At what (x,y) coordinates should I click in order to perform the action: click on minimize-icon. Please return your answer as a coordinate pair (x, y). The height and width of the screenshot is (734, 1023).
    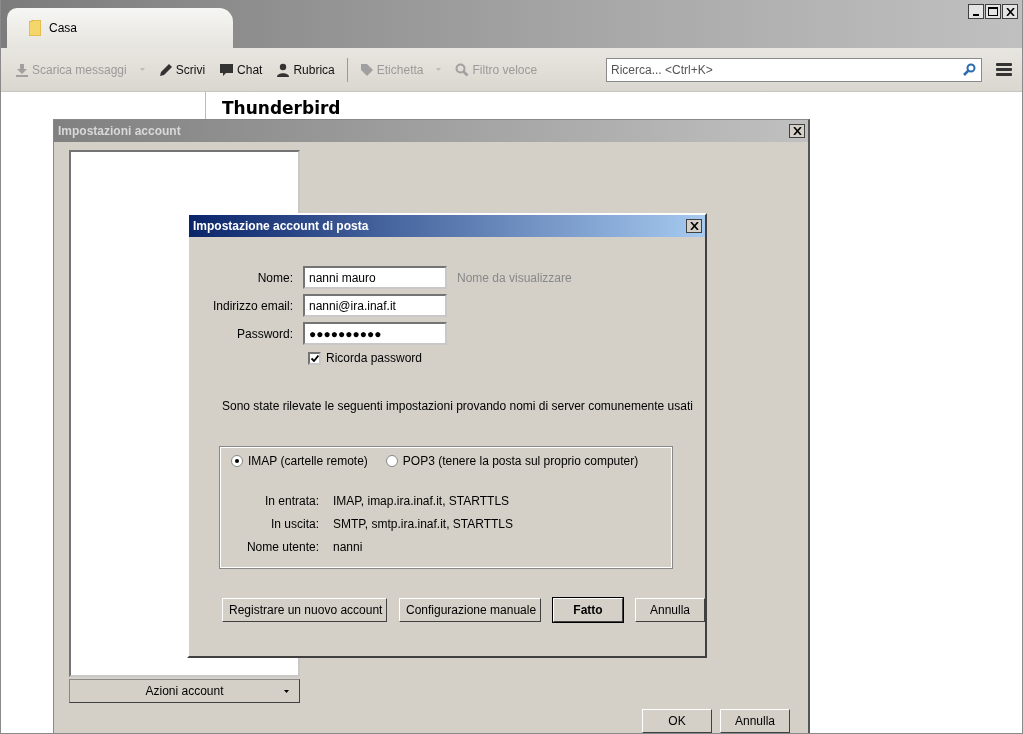
    Looking at the image, I should click on (976, 14).